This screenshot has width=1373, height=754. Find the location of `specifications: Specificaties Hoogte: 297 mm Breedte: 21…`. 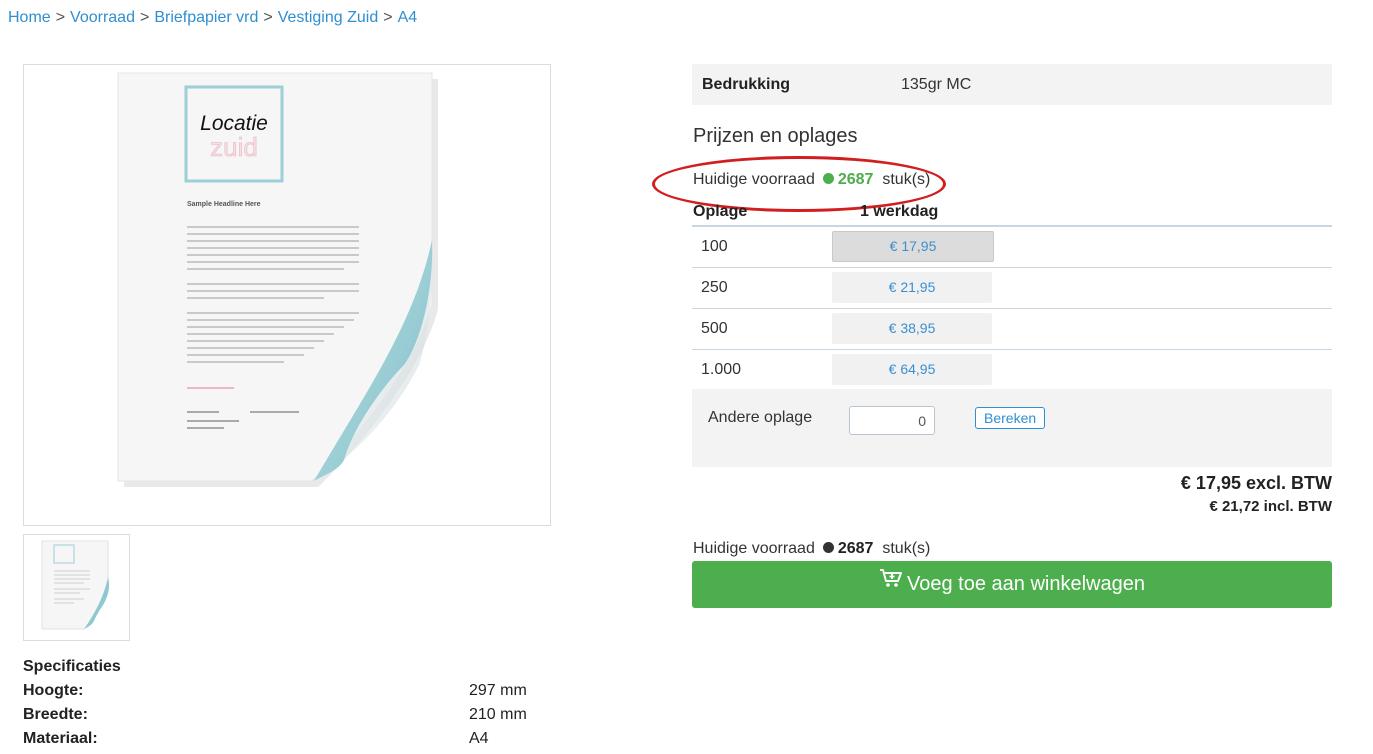

specifications: Specificaties Hoogte: 297 mm Breedte: 21… is located at coordinates (283, 706).